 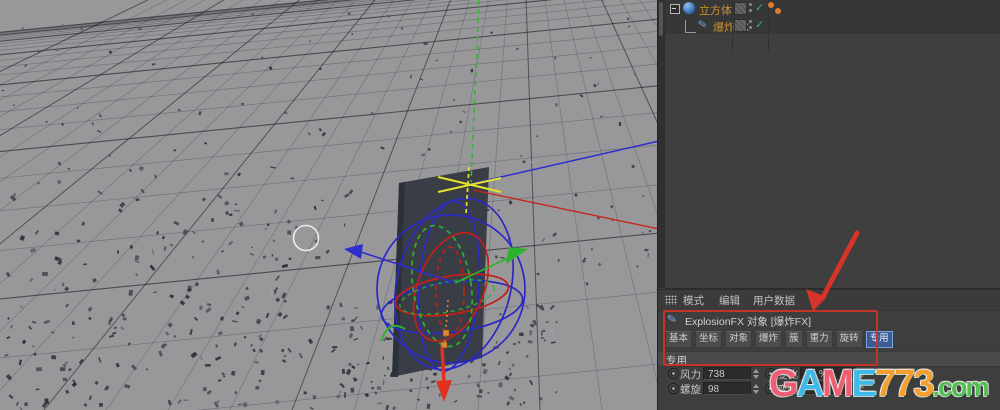 What do you see at coordinates (440, 272) in the screenshot?
I see `plane-object` at bounding box center [440, 272].